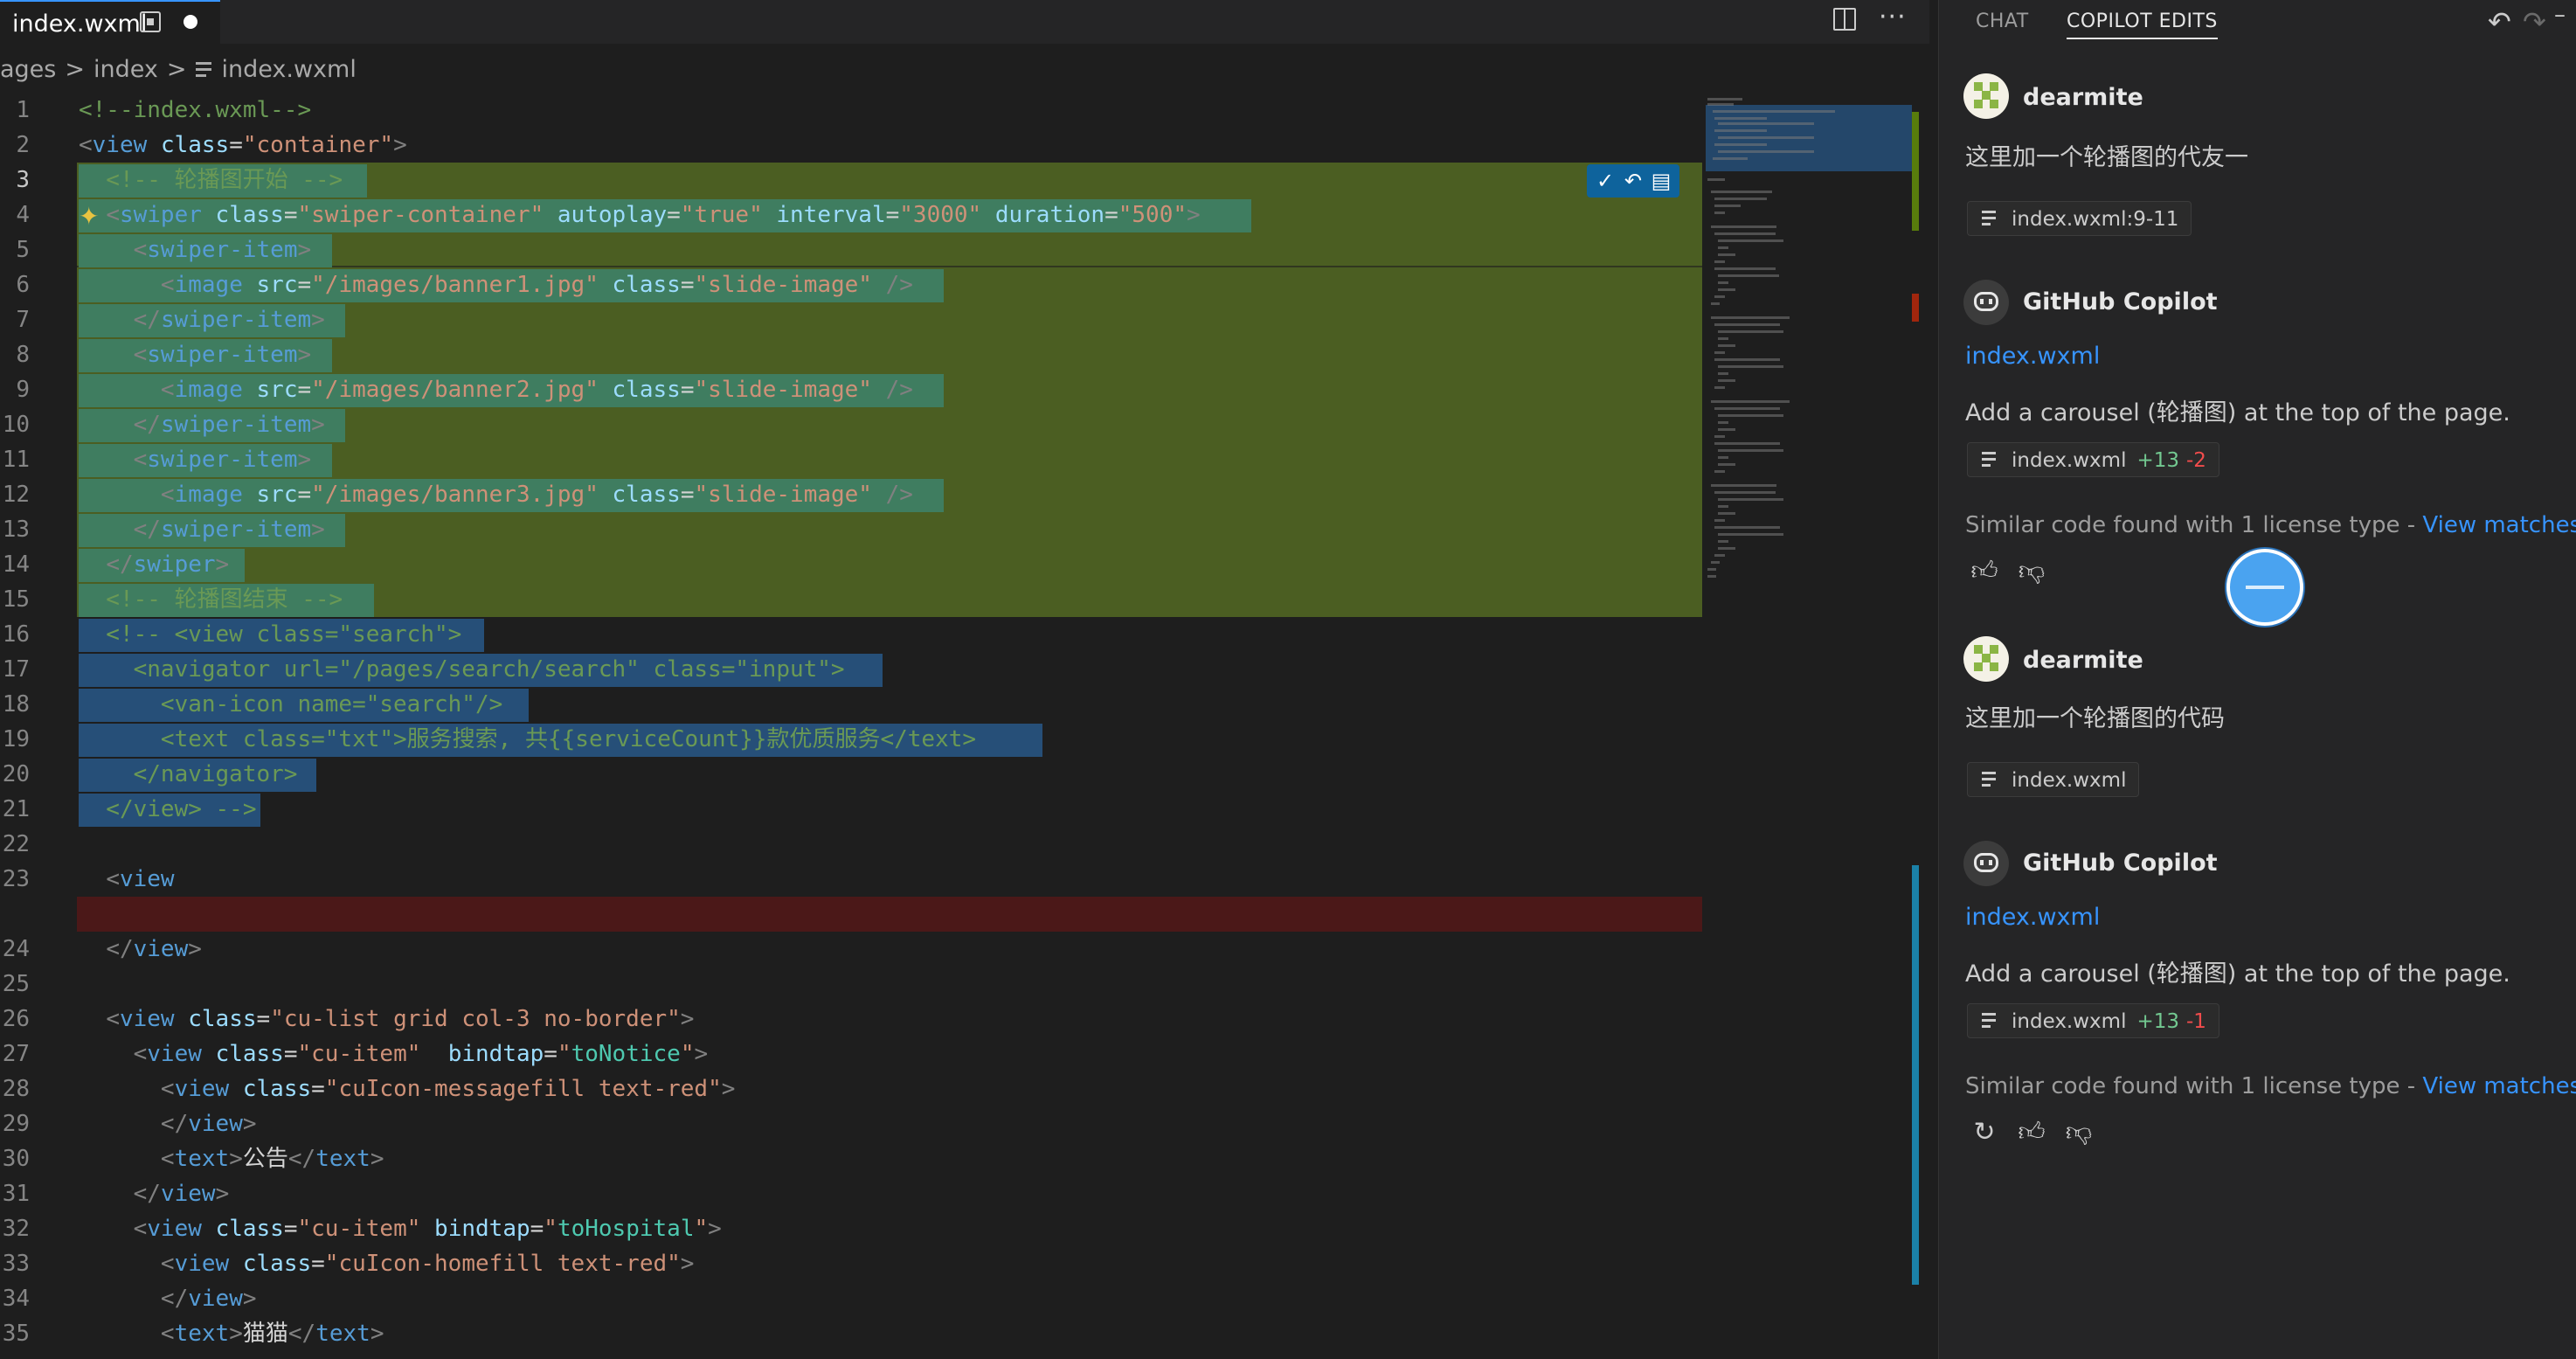  I want to click on split-editor-icon, so click(1844, 19).